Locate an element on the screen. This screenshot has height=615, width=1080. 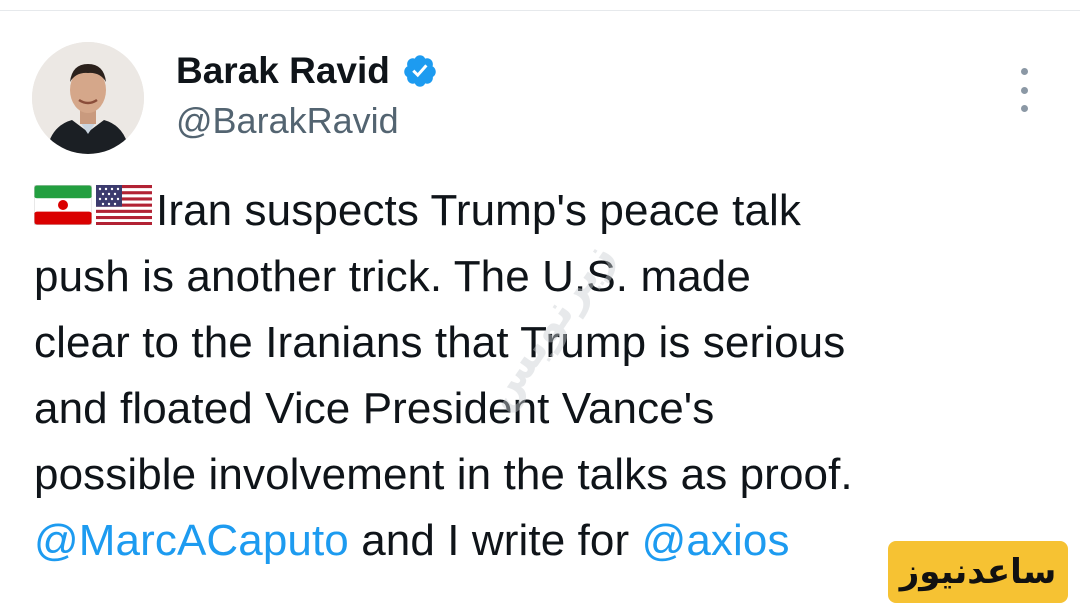
us-flag-icon is located at coordinates (124, 211).